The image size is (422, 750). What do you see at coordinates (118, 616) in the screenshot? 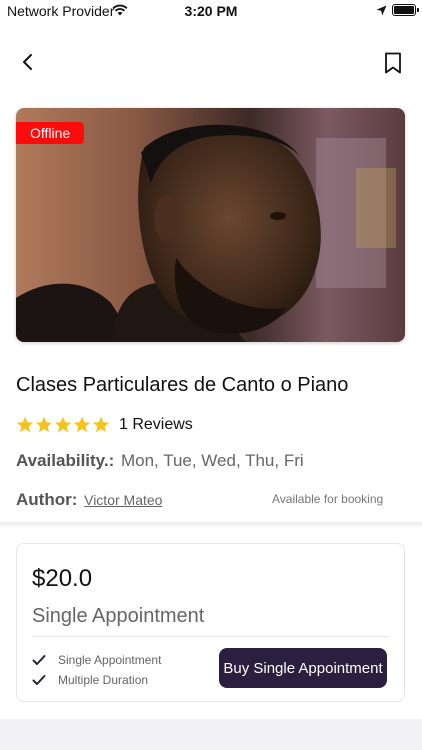
I see `plan-name: Single Appointment` at bounding box center [118, 616].